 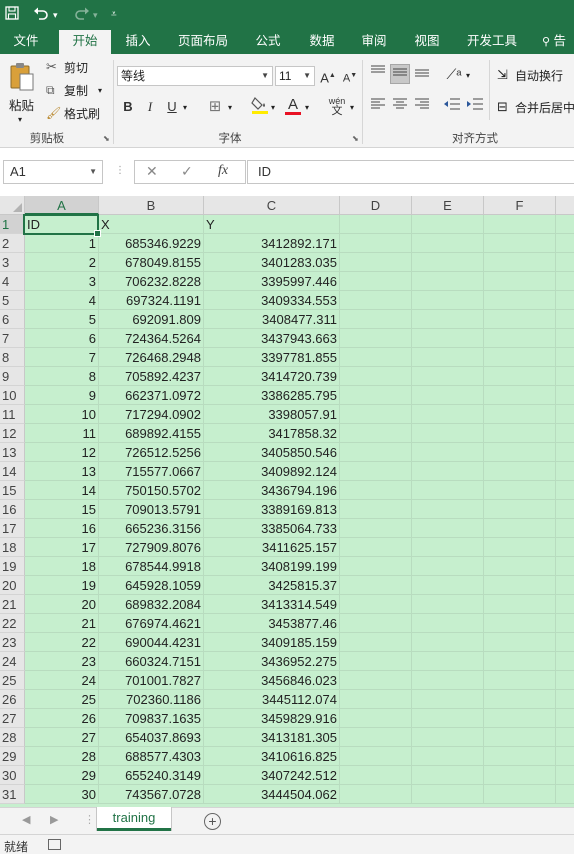 What do you see at coordinates (400, 107) in the screenshot?
I see `align-center-icon` at bounding box center [400, 107].